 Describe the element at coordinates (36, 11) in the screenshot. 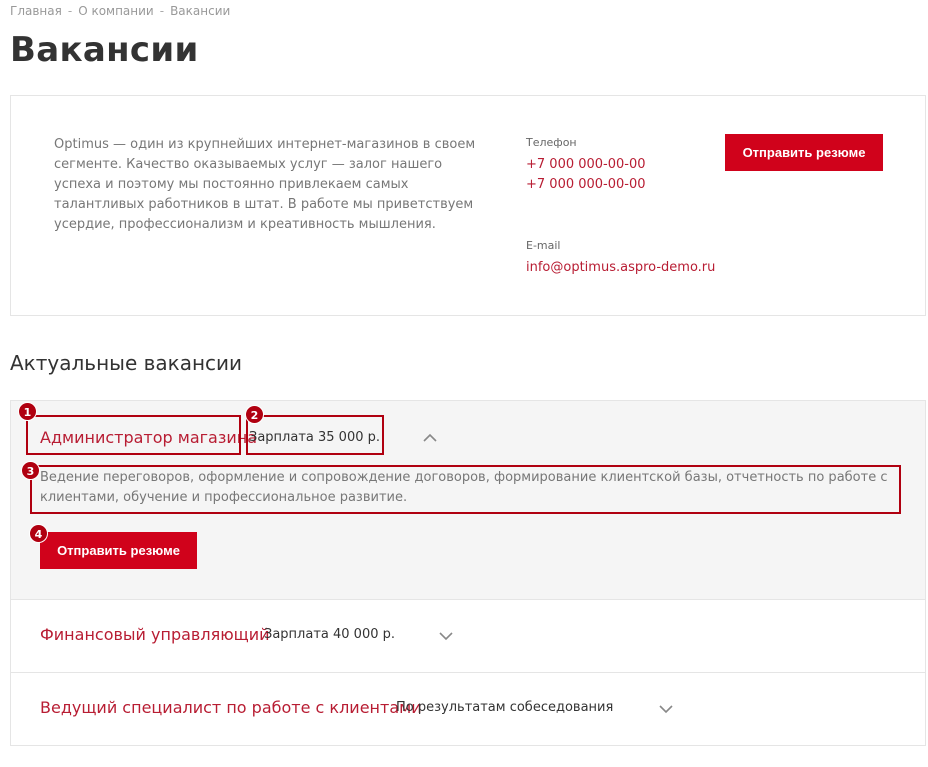

I see `breadcrumb-item-home: Главная` at that location.